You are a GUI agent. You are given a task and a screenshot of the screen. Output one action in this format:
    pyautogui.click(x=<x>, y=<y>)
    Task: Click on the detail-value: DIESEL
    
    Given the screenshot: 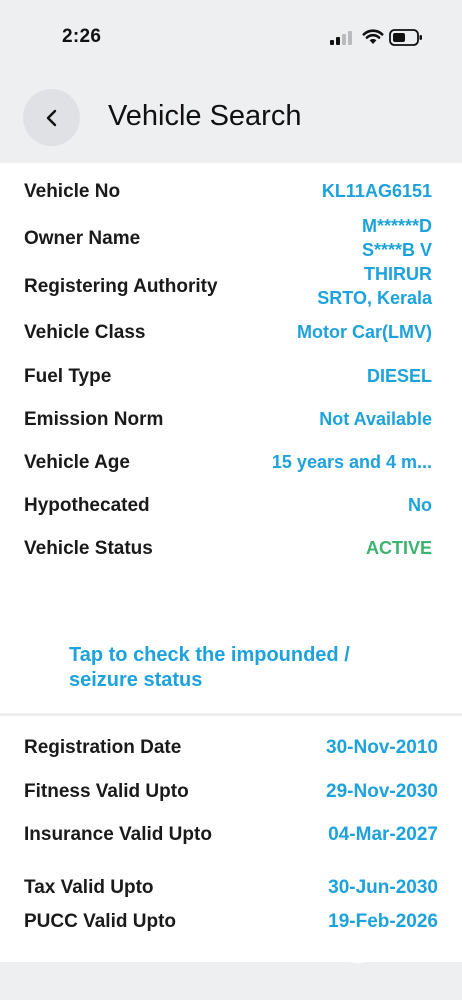 What is the action you would take?
    pyautogui.click(x=399, y=376)
    